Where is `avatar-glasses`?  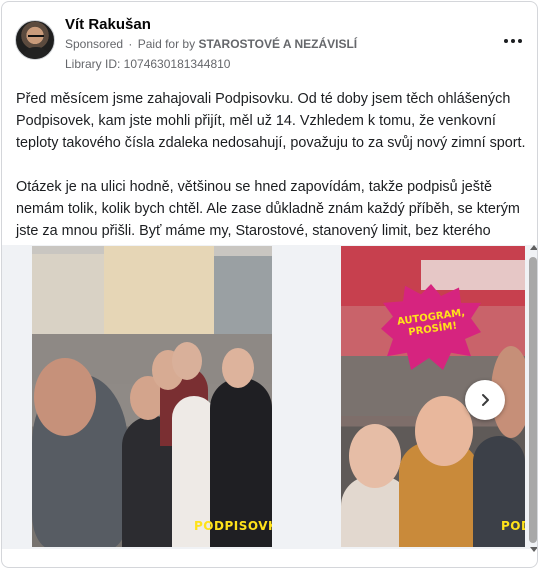 avatar-glasses is located at coordinates (36, 37).